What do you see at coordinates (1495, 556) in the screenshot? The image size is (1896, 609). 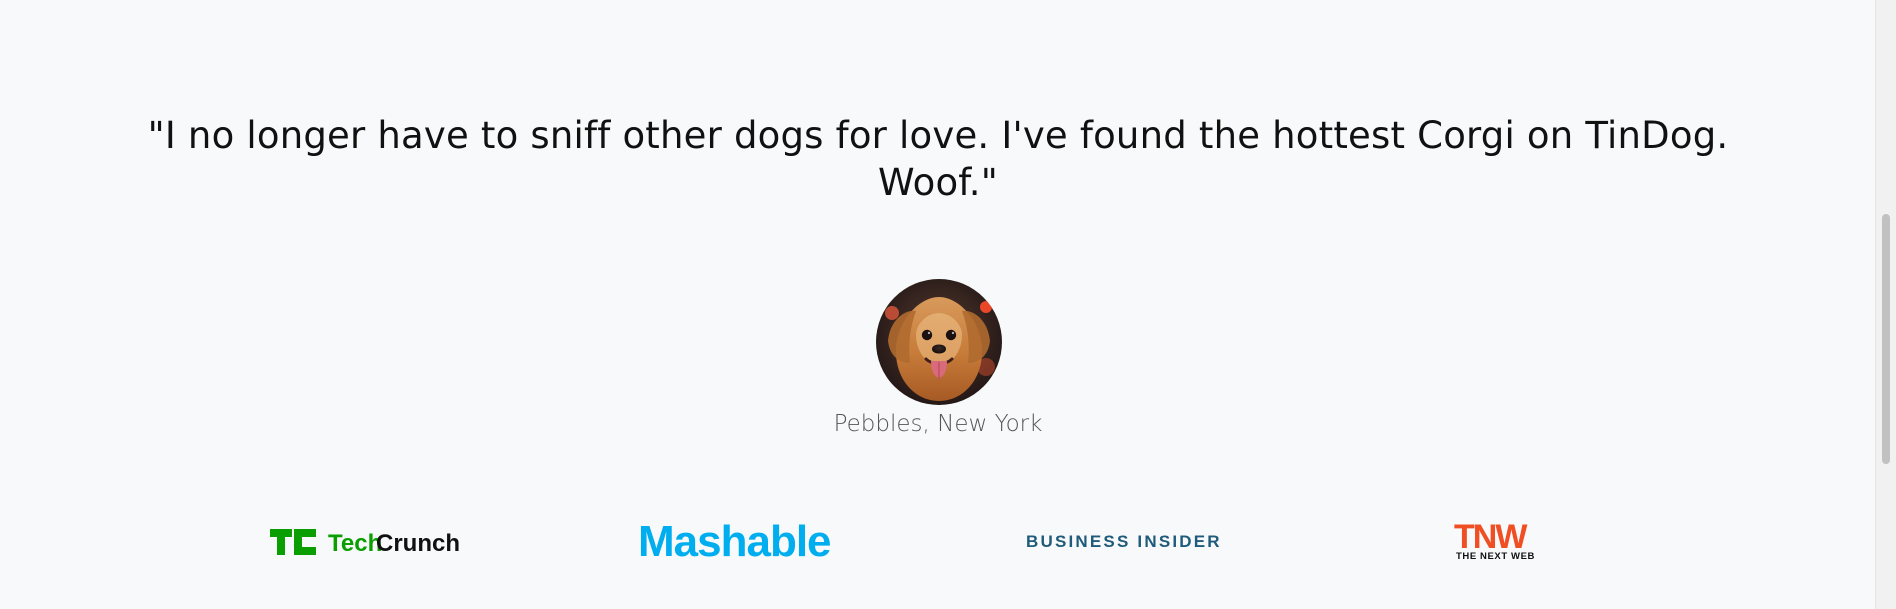 I see `tnw-subtitle: THE NEXT WEB` at bounding box center [1495, 556].